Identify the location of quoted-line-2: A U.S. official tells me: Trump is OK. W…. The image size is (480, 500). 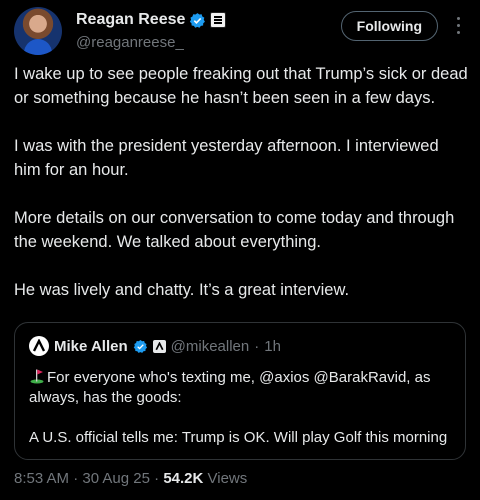
(238, 437).